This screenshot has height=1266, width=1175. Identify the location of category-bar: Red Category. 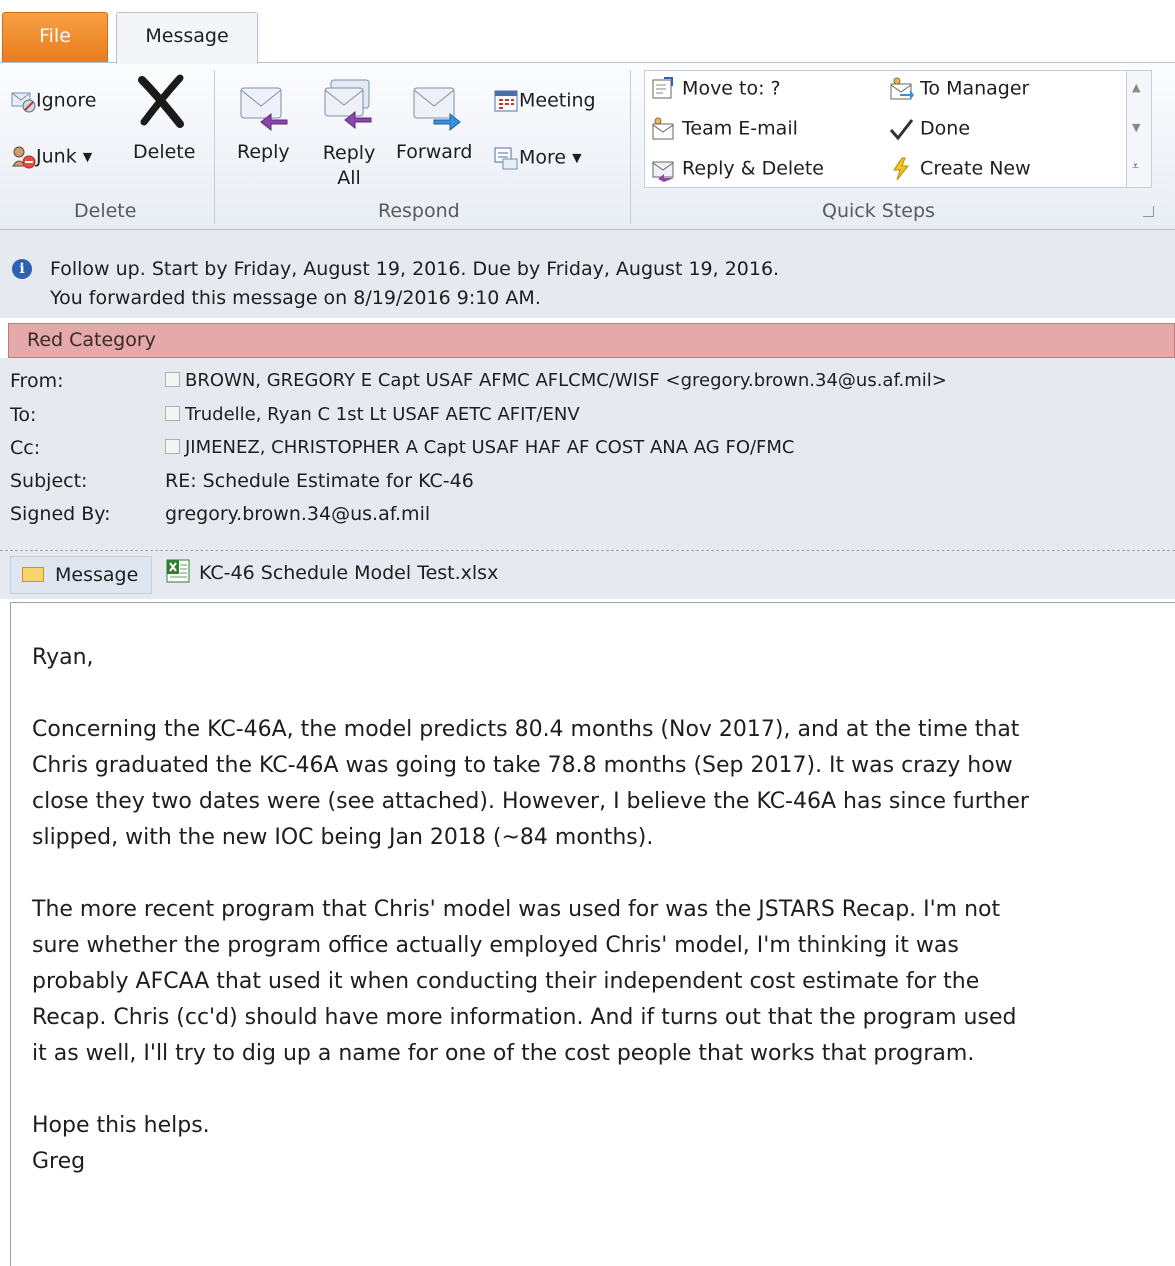
(591, 340).